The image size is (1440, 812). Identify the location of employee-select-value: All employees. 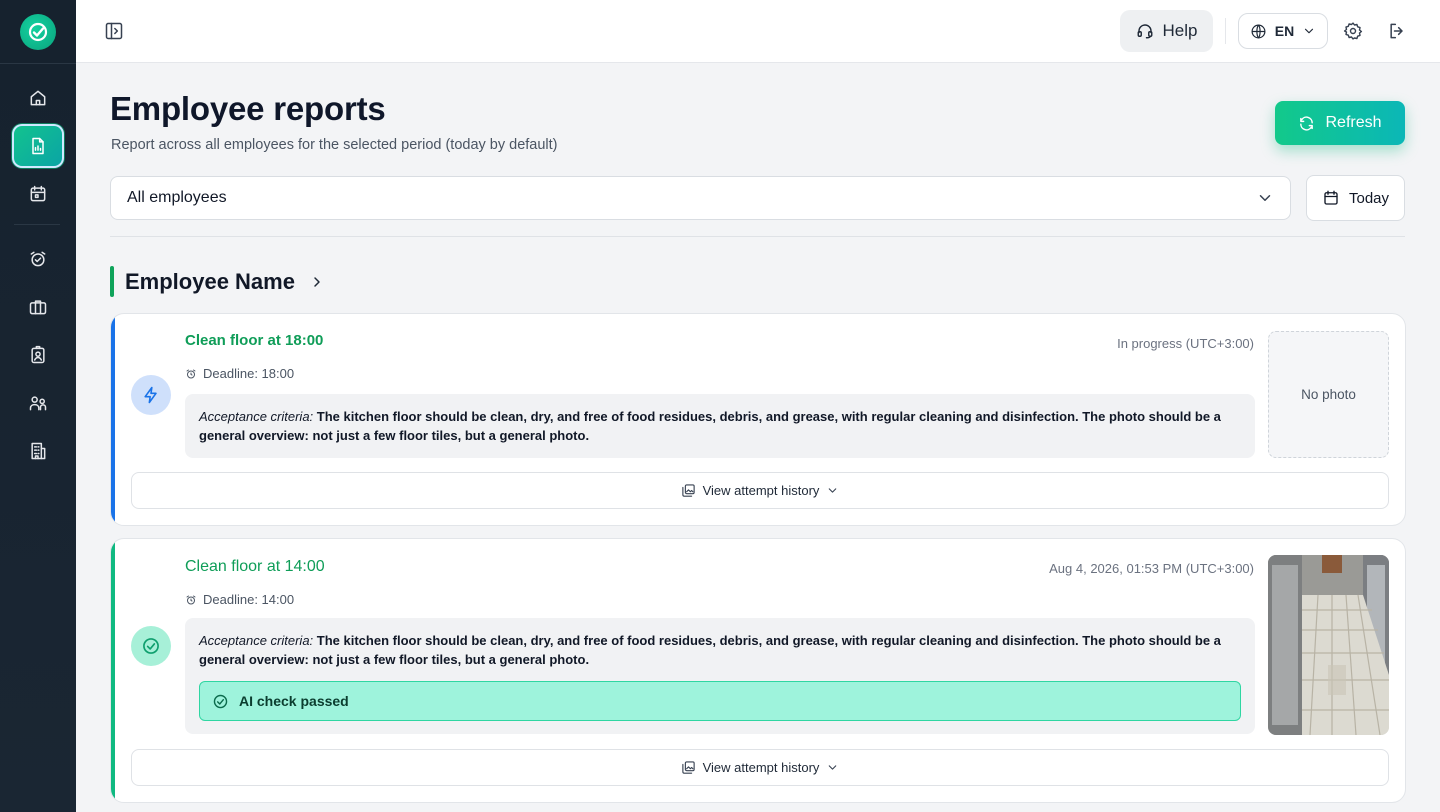
(177, 197).